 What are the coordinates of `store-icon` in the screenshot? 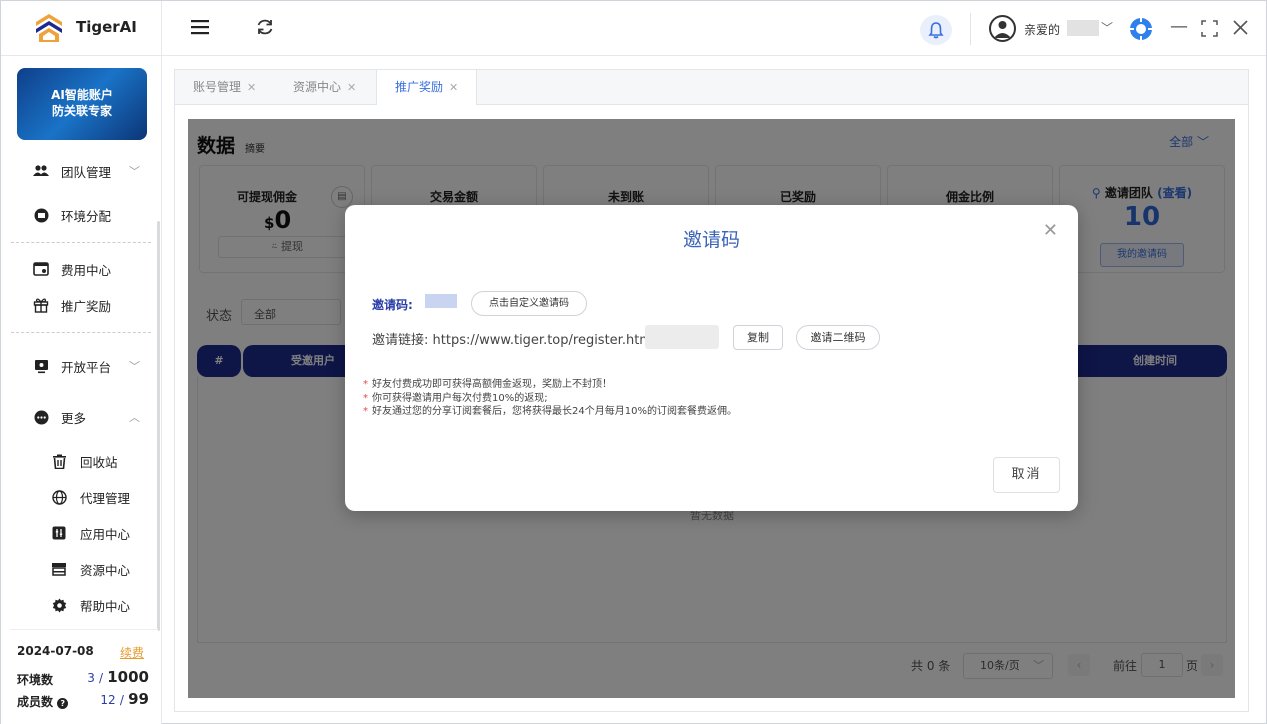 It's located at (59, 569).